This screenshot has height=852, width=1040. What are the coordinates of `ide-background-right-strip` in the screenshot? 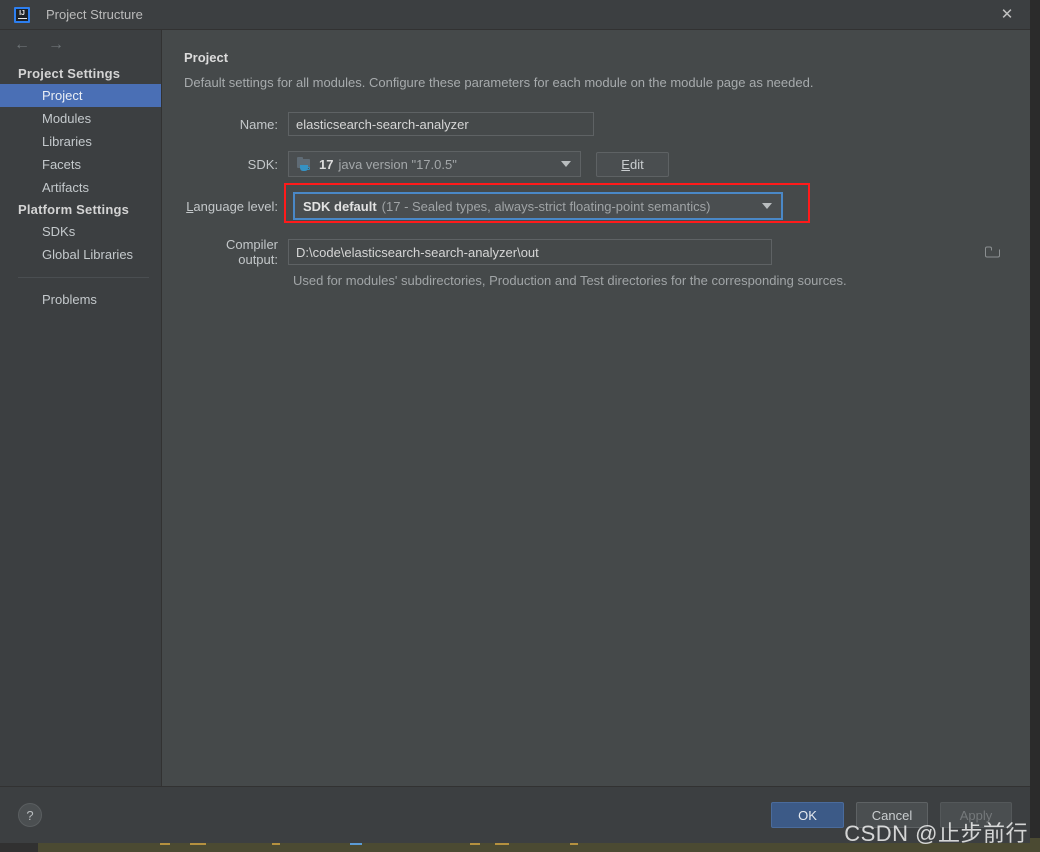 It's located at (1035, 426).